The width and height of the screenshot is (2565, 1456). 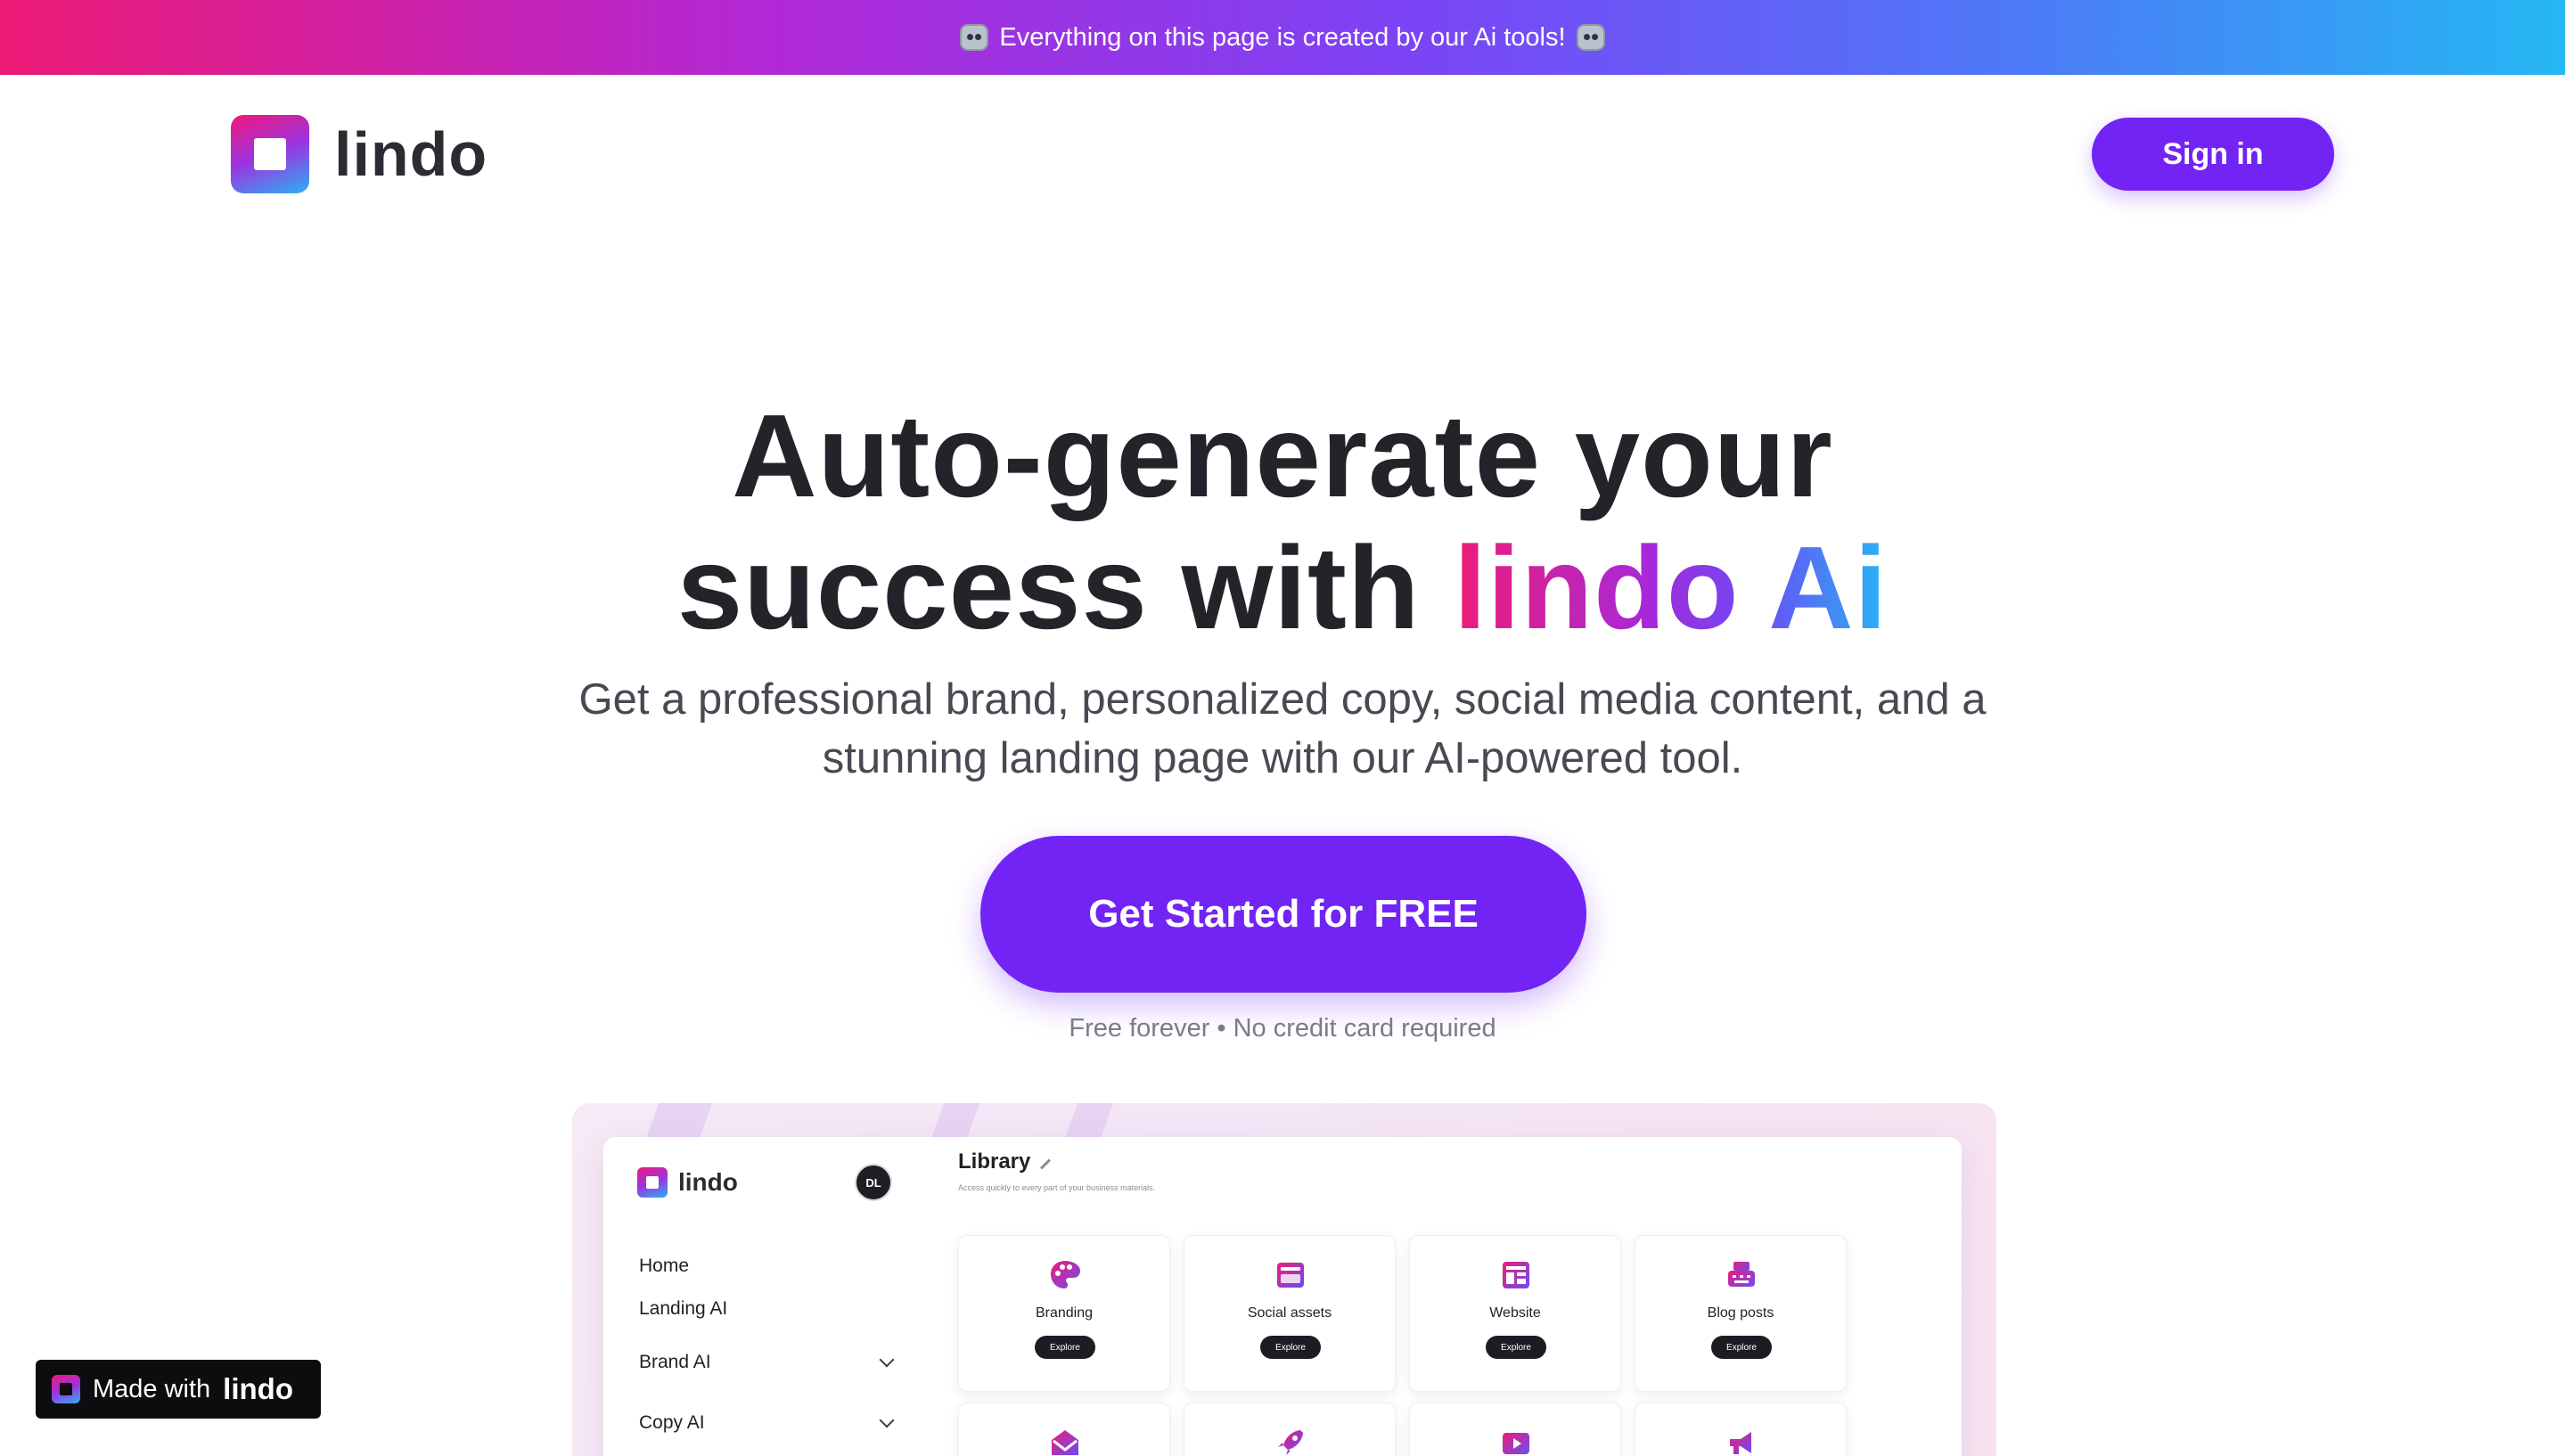 I want to click on sidebar-item-copy-ai: Copy AI, so click(x=768, y=1423).